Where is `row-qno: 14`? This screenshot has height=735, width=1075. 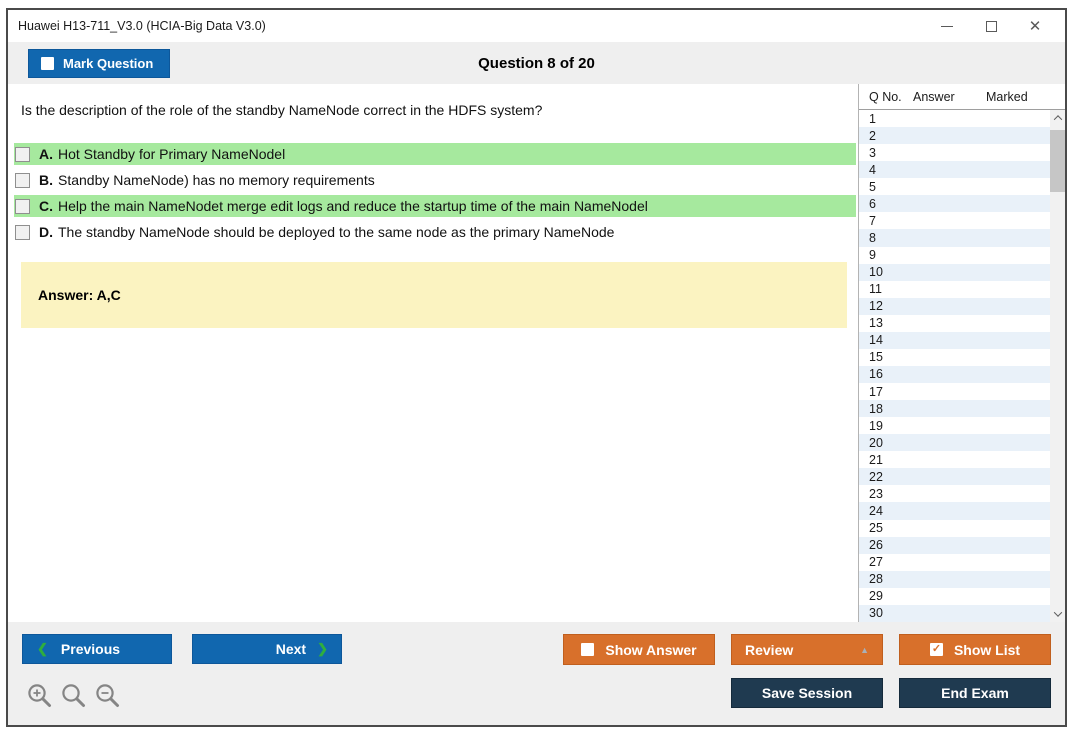
row-qno: 14 is located at coordinates (876, 340).